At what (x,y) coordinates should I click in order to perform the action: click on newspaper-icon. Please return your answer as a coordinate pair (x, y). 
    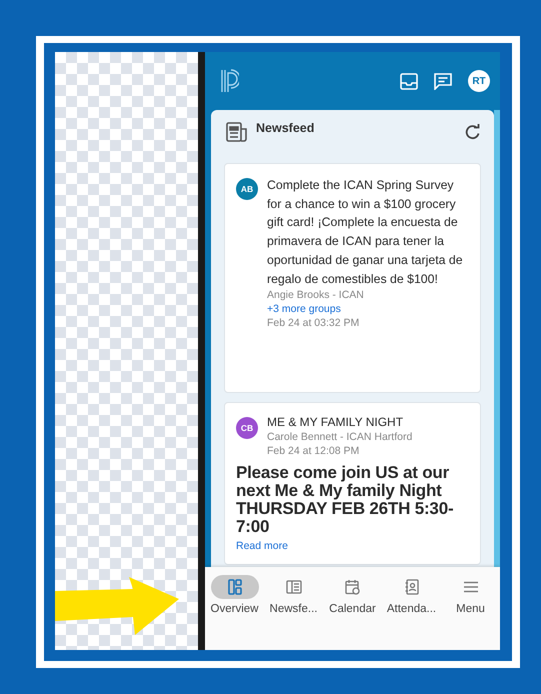
    Looking at the image, I should click on (237, 132).